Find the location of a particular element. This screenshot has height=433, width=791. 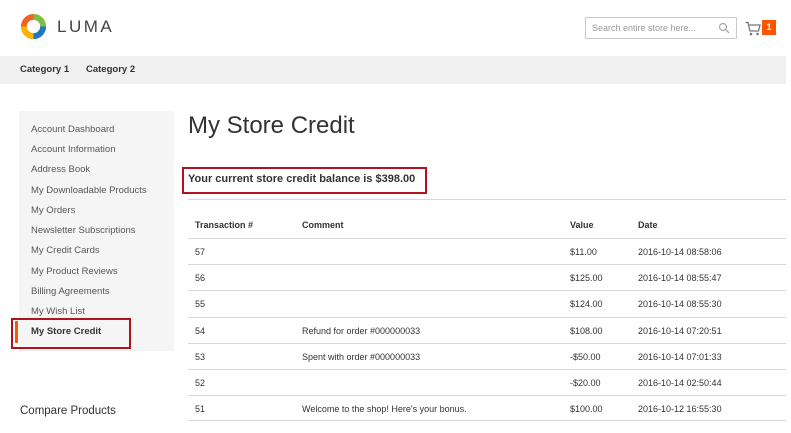

transaction-number: 56 is located at coordinates (200, 278).